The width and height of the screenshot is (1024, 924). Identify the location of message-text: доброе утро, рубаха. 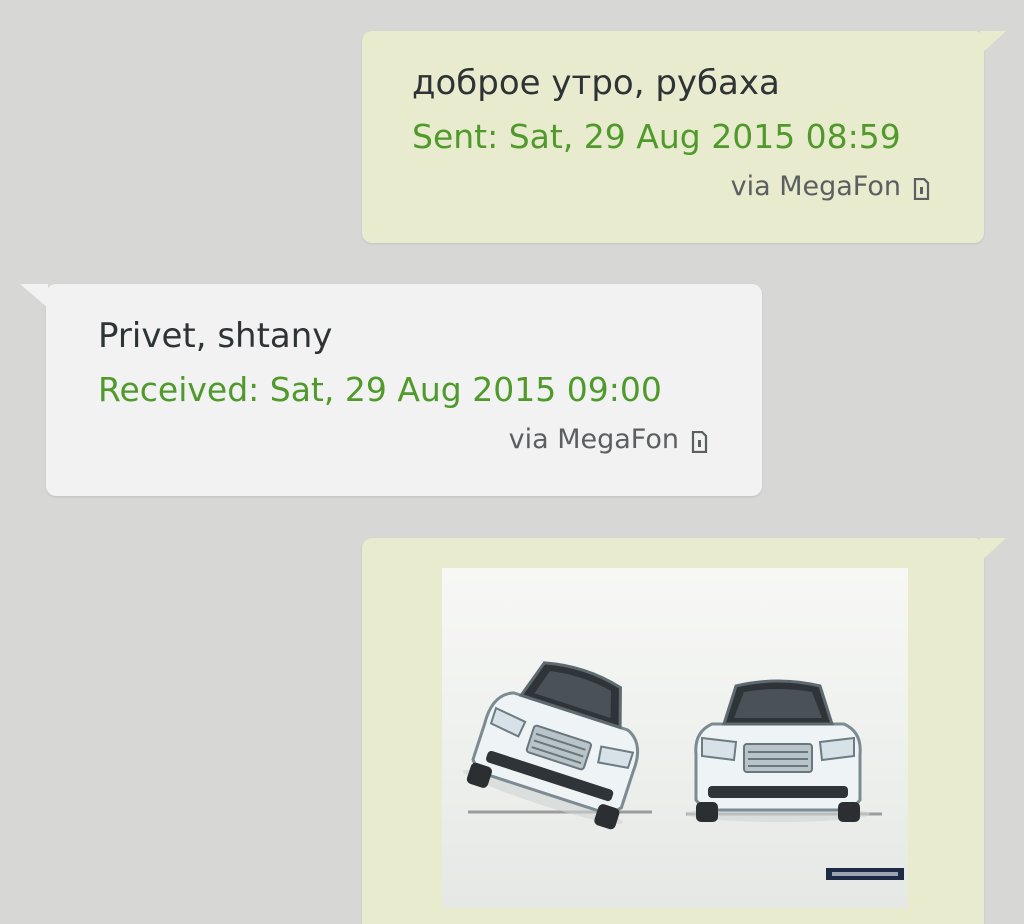
(596, 83).